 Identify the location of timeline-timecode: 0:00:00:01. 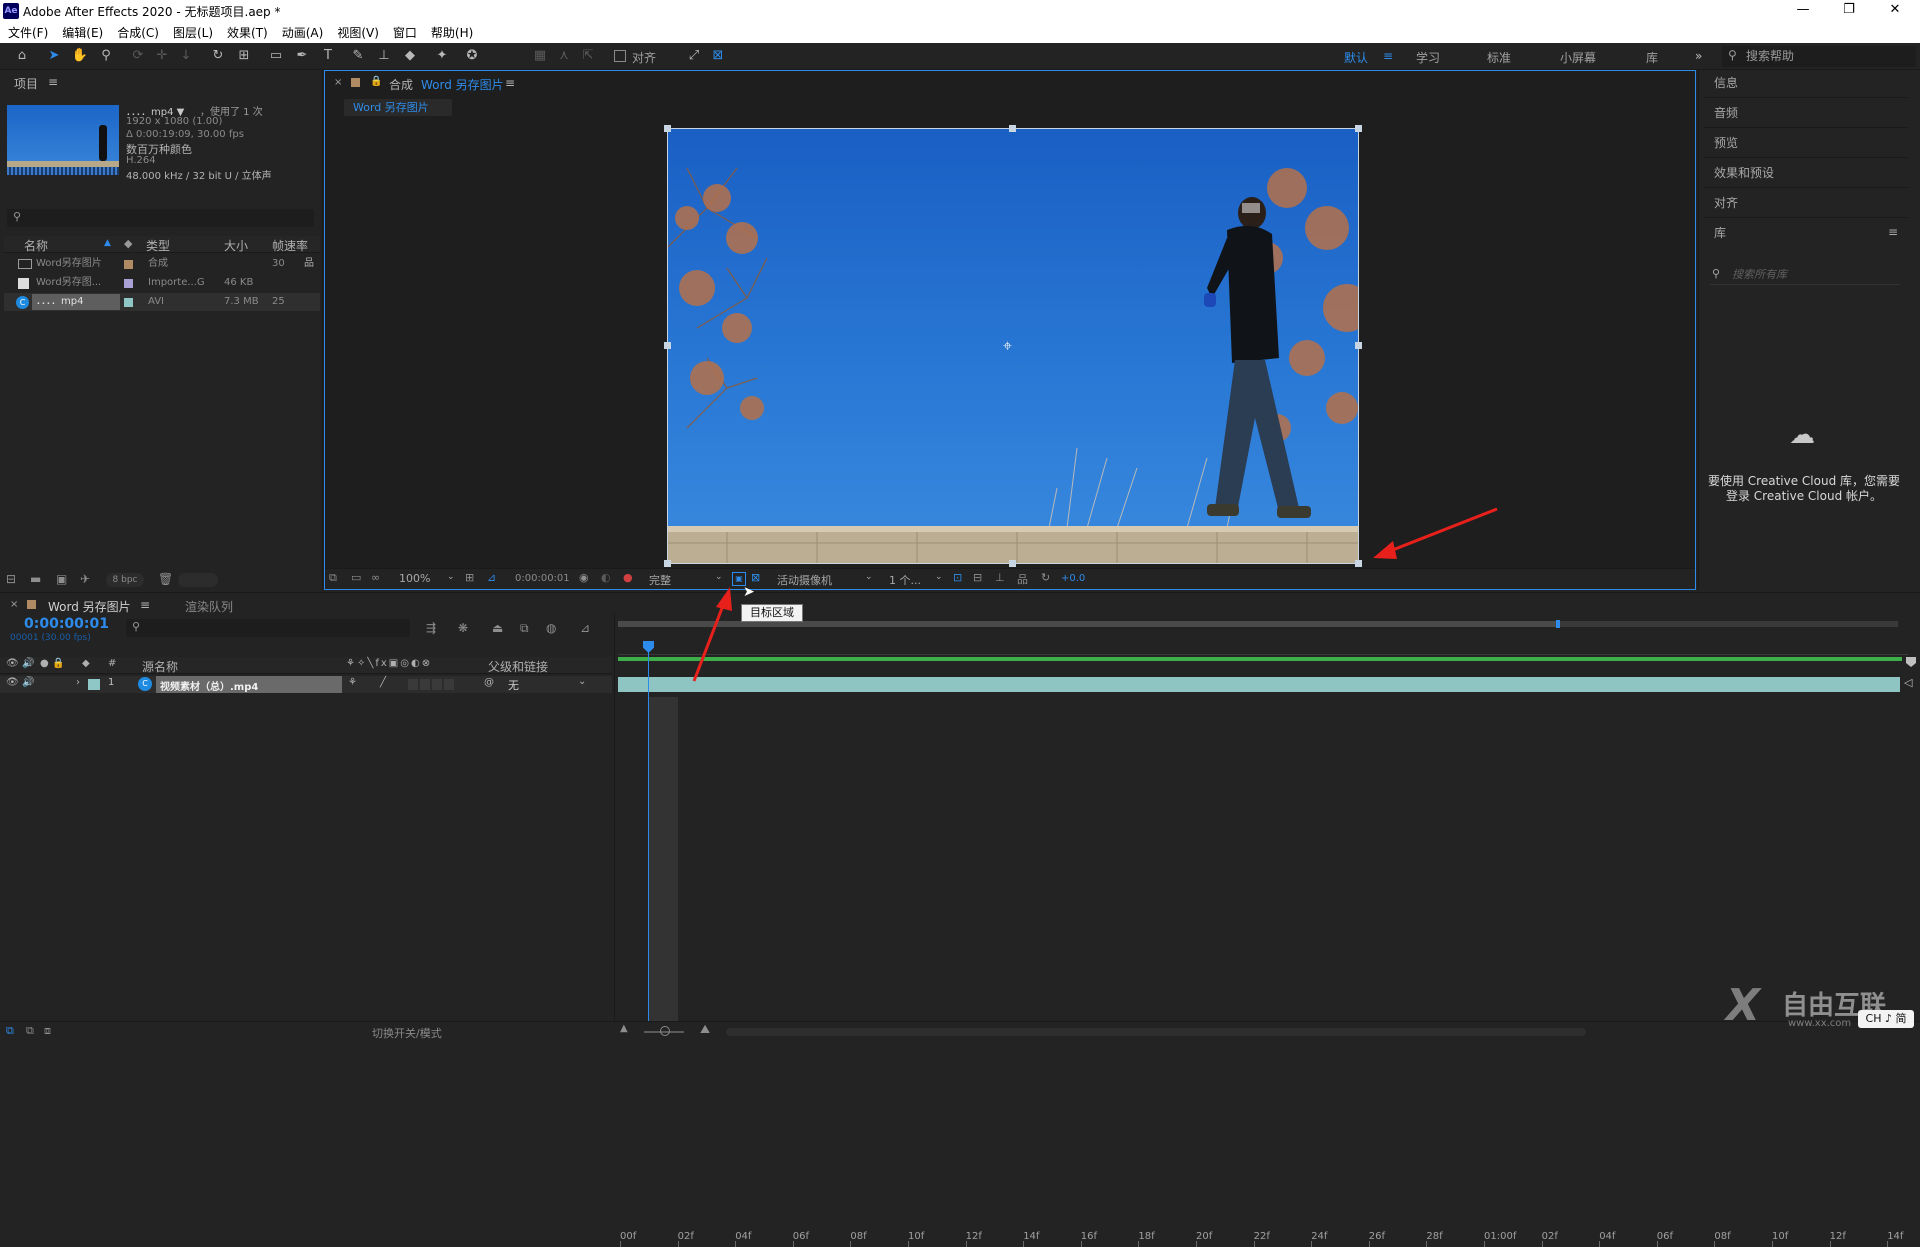
(66, 624).